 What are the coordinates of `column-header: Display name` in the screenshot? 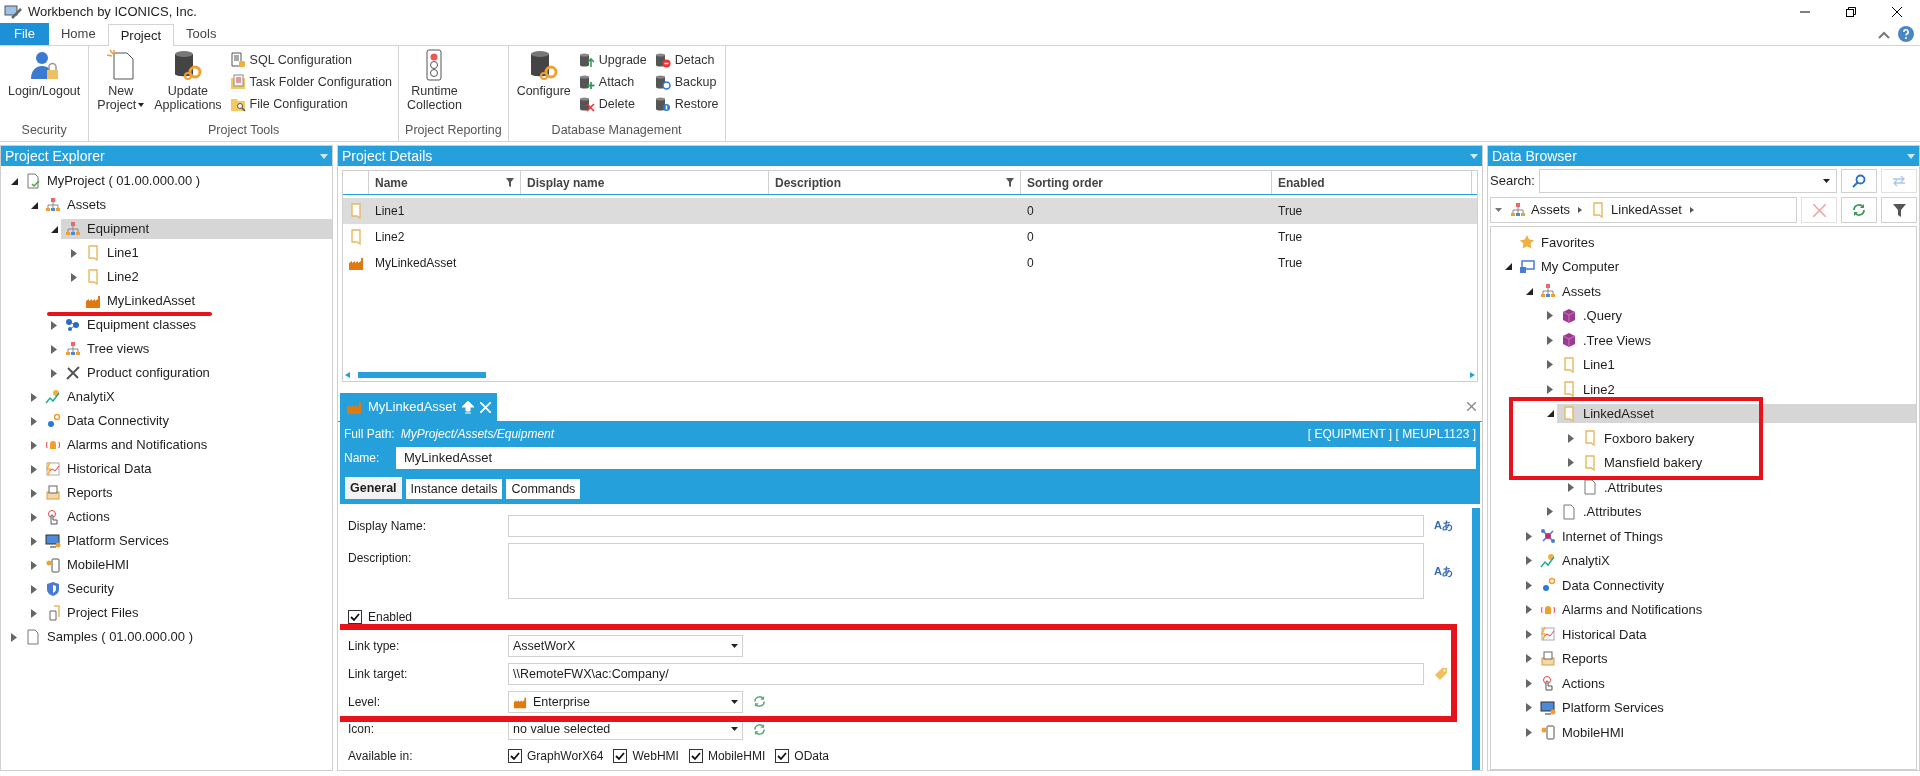 It's located at (645, 182).